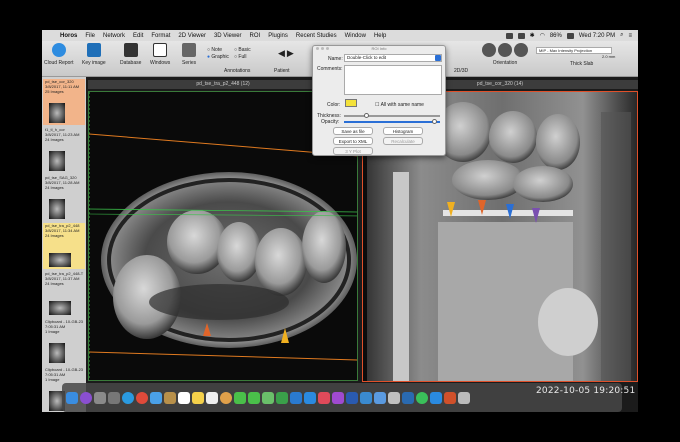  Describe the element at coordinates (189, 50) in the screenshot. I see `series-icon` at that location.